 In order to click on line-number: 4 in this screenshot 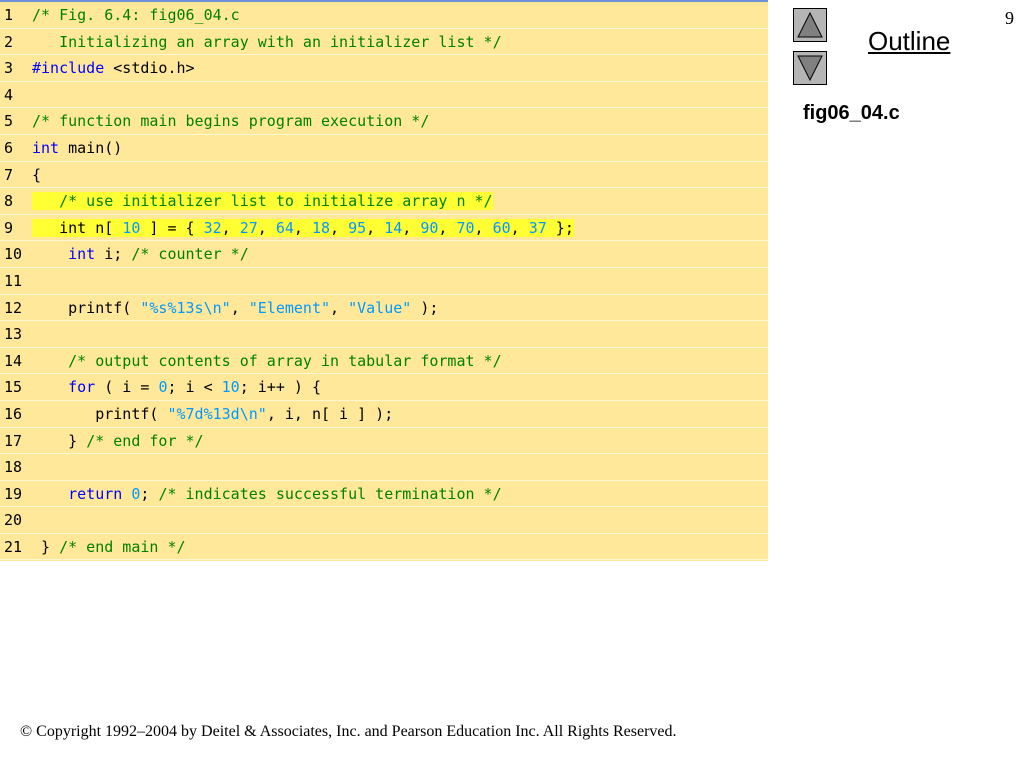, I will do `click(9, 94)`.